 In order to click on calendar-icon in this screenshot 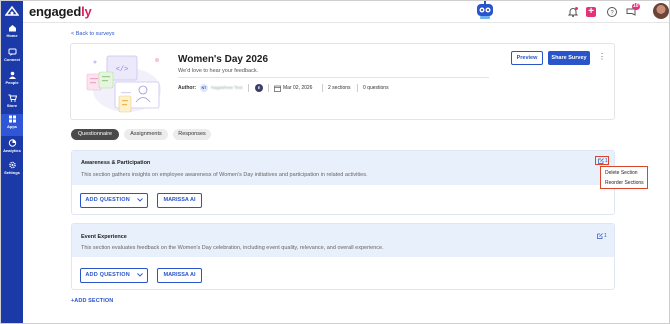, I will do `click(277, 88)`.